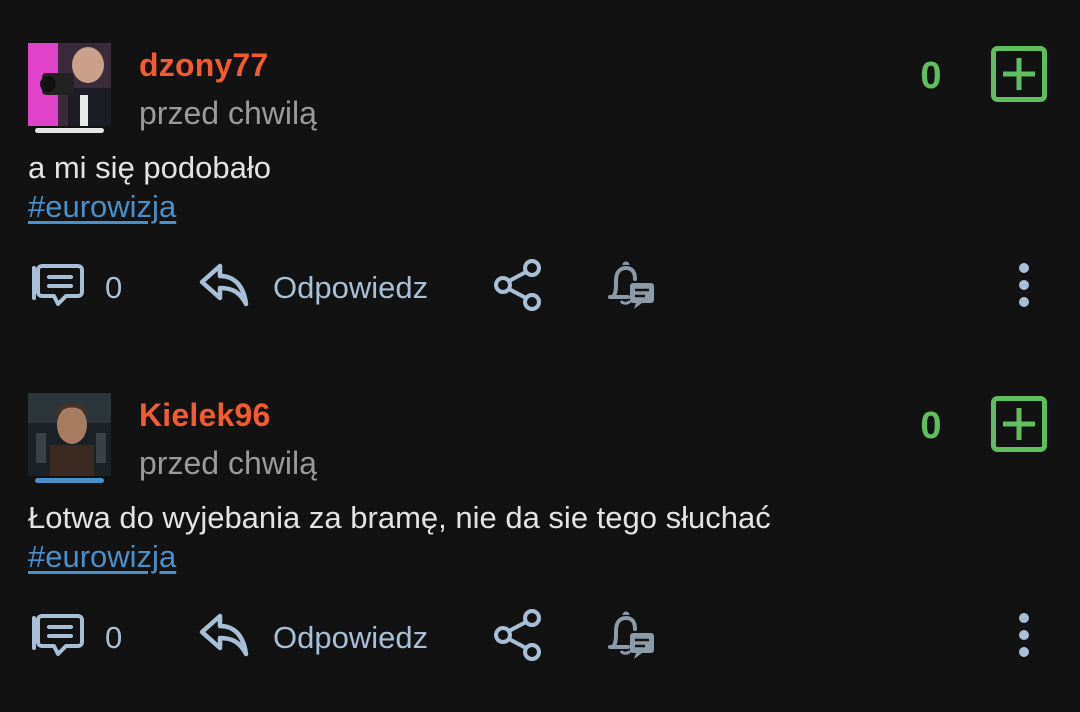 This screenshot has width=1080, height=712. I want to click on comment-body: a mi się podobało, so click(149, 167).